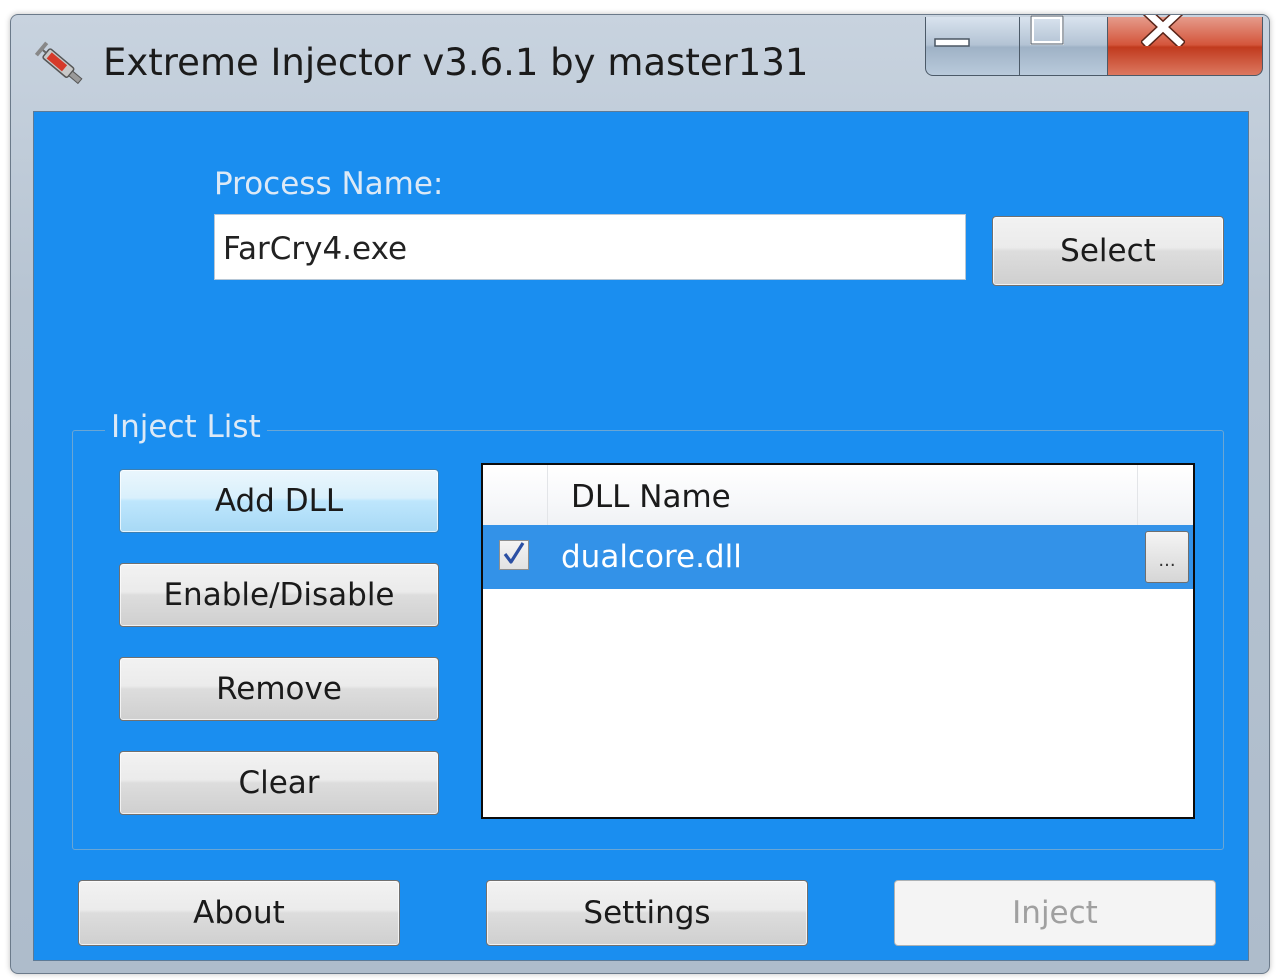 Image resolution: width=1279 pixels, height=980 pixels. What do you see at coordinates (279, 689) in the screenshot?
I see `remove-button: Remove` at bounding box center [279, 689].